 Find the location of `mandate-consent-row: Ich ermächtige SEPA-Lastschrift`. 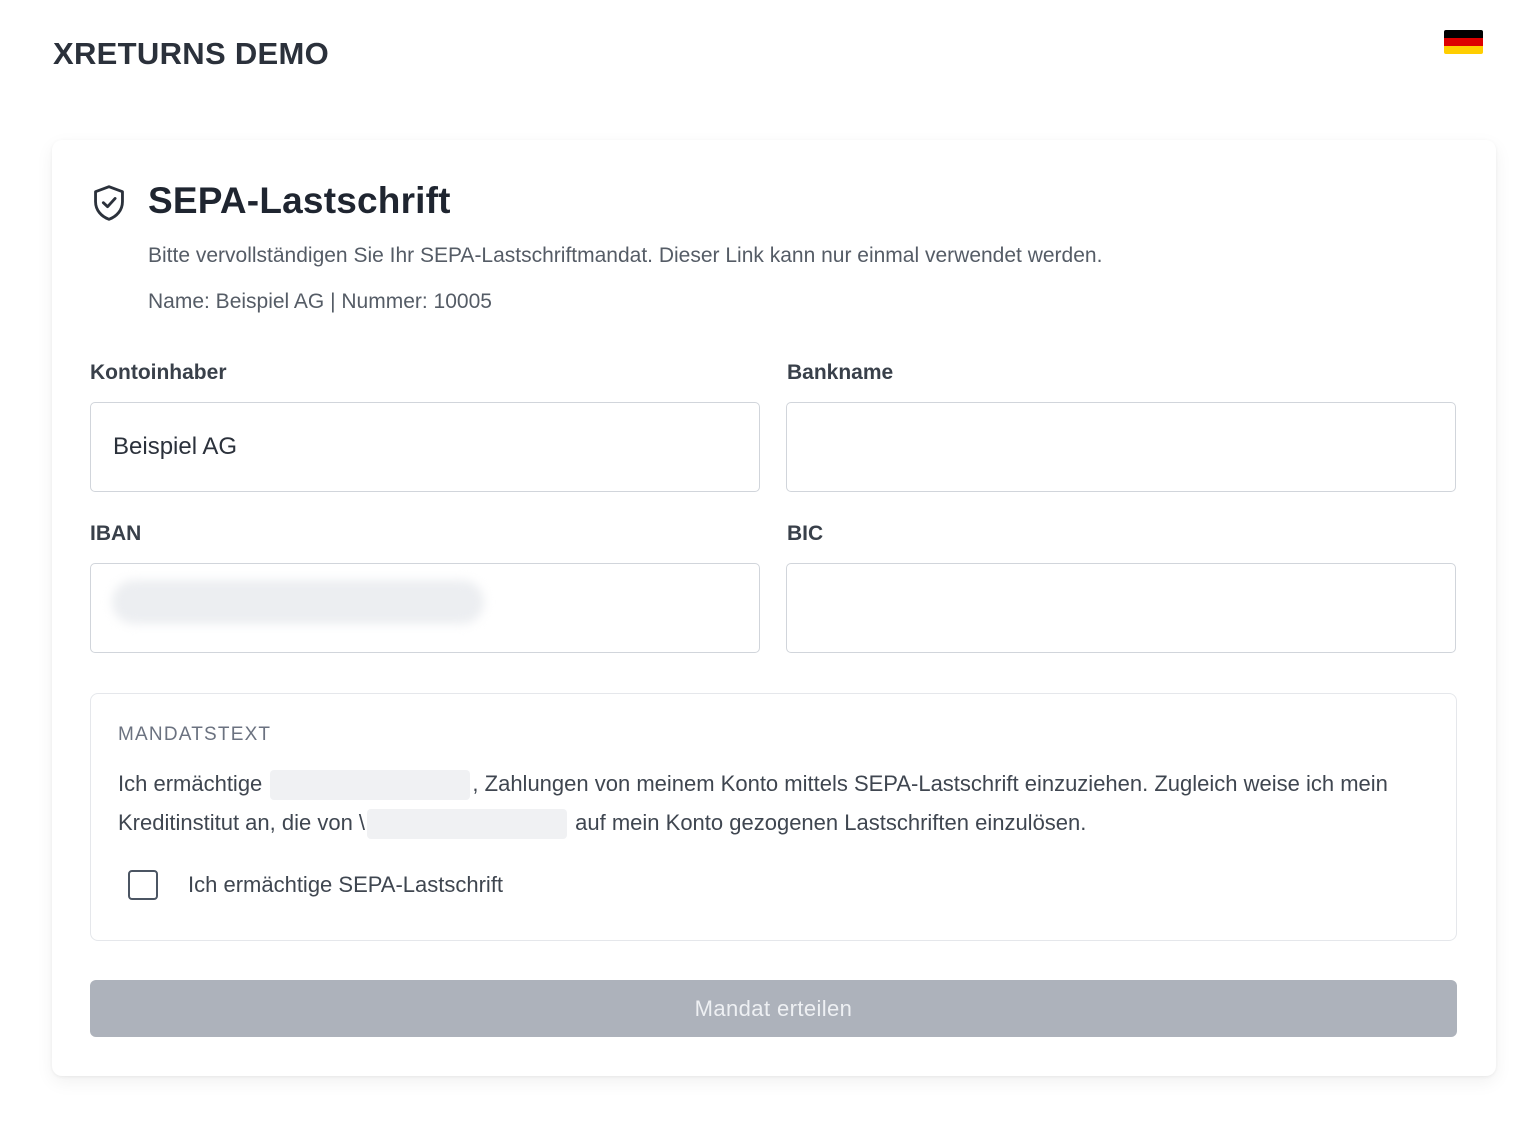

mandate-consent-row: Ich ermächtige SEPA-Lastschrift is located at coordinates (315, 885).